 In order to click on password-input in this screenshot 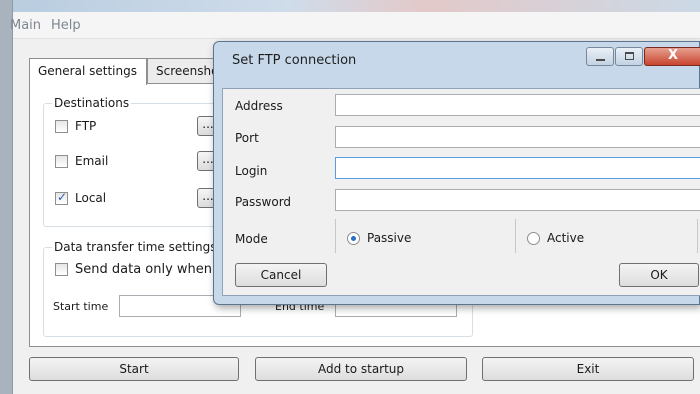, I will do `click(517, 200)`.